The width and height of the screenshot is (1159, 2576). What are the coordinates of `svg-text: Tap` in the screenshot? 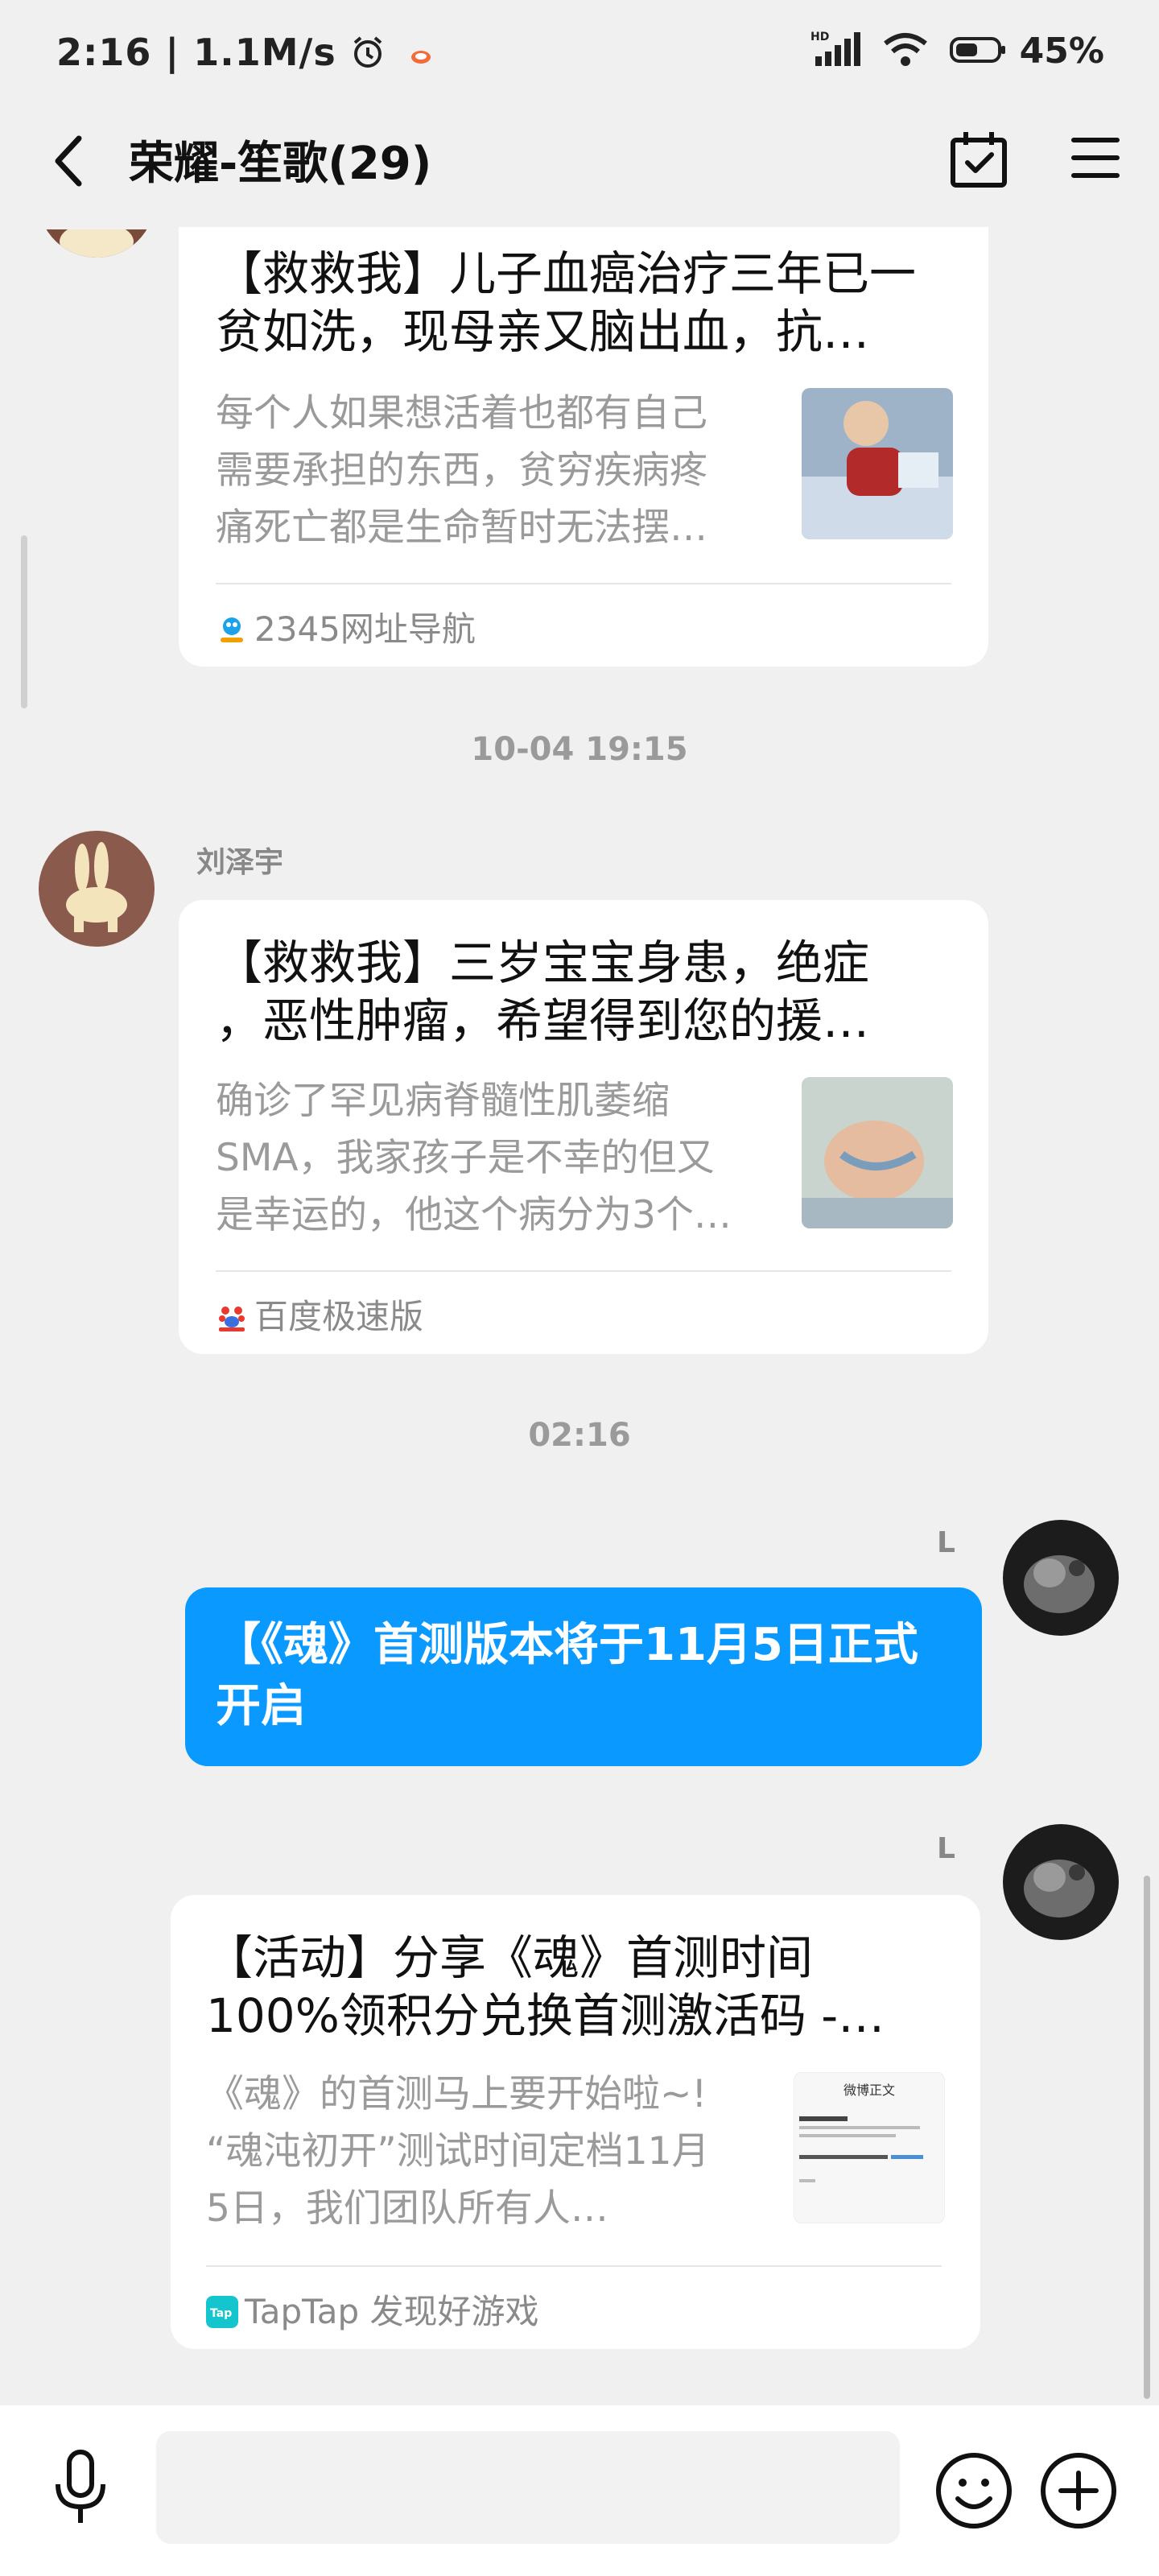 It's located at (221, 2313).